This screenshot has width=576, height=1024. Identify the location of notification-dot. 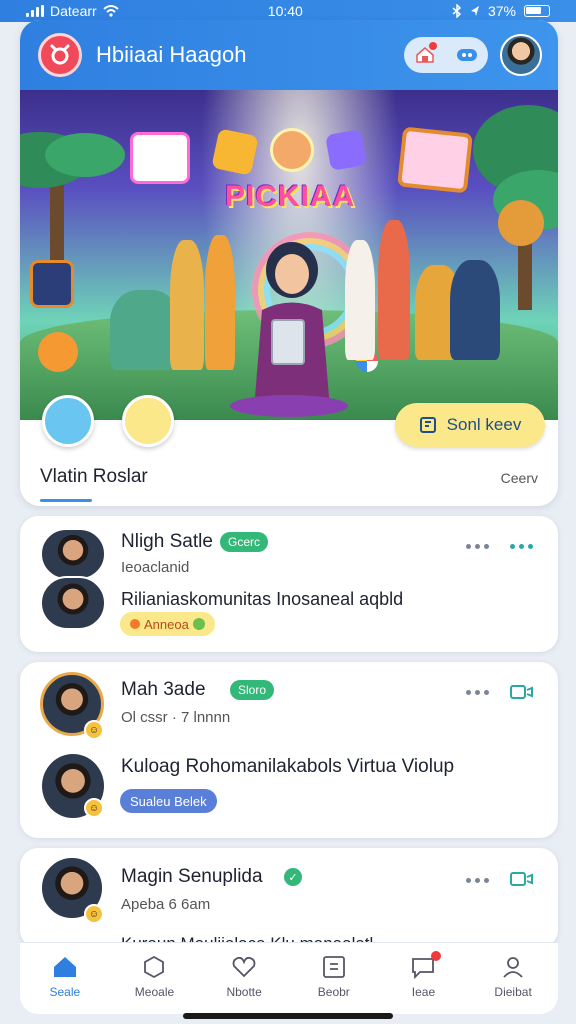
(433, 46).